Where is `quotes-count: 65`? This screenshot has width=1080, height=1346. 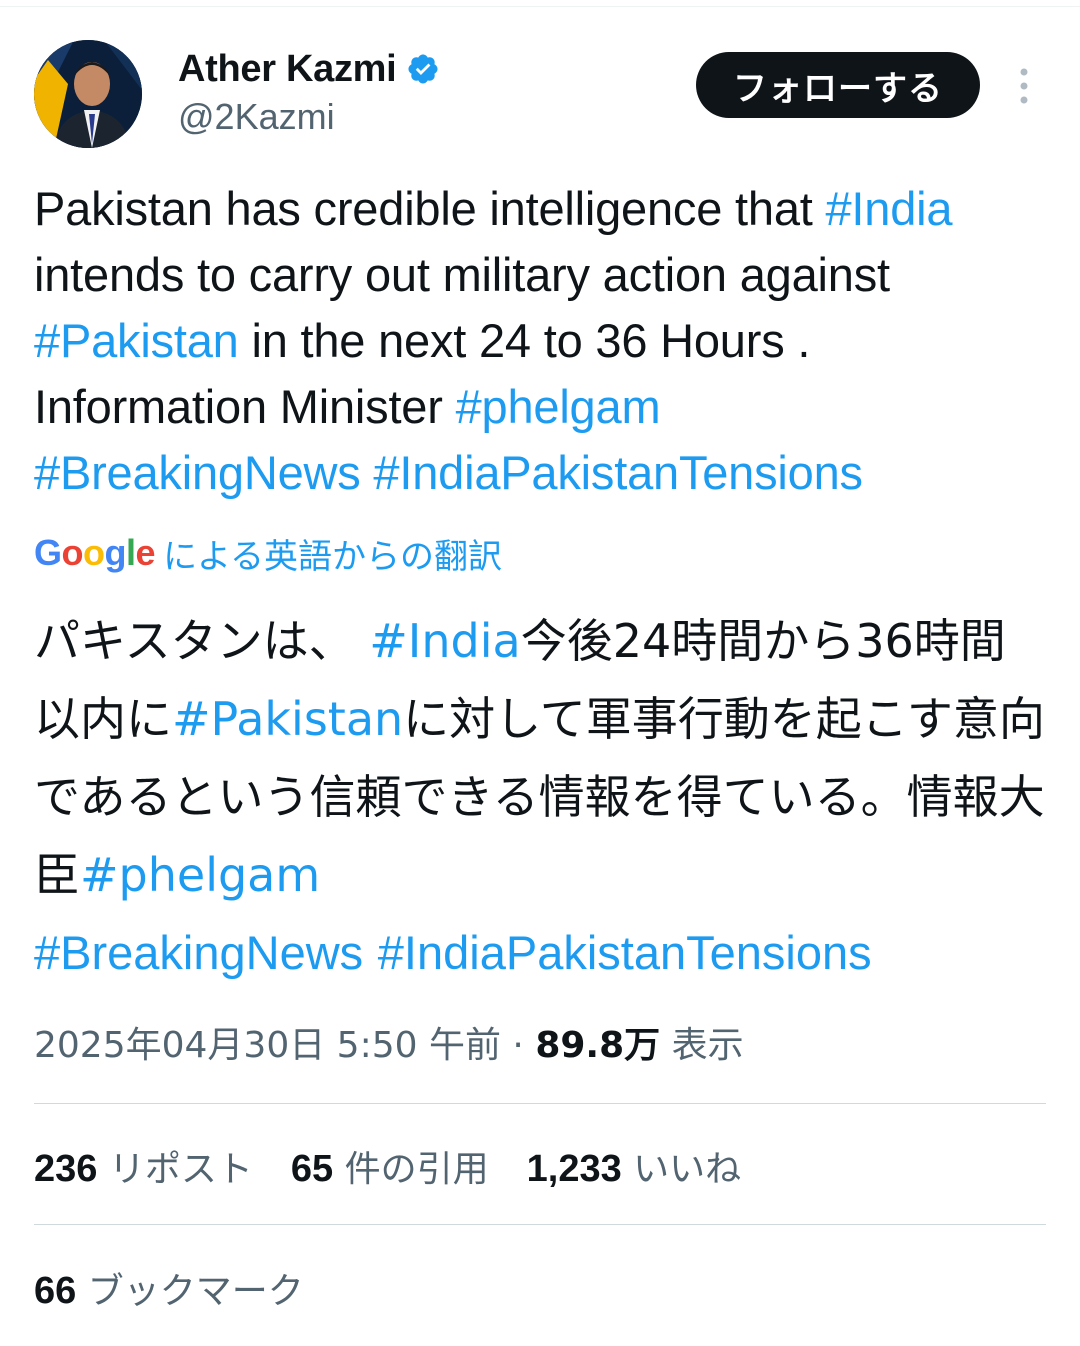
quotes-count: 65 is located at coordinates (312, 1169).